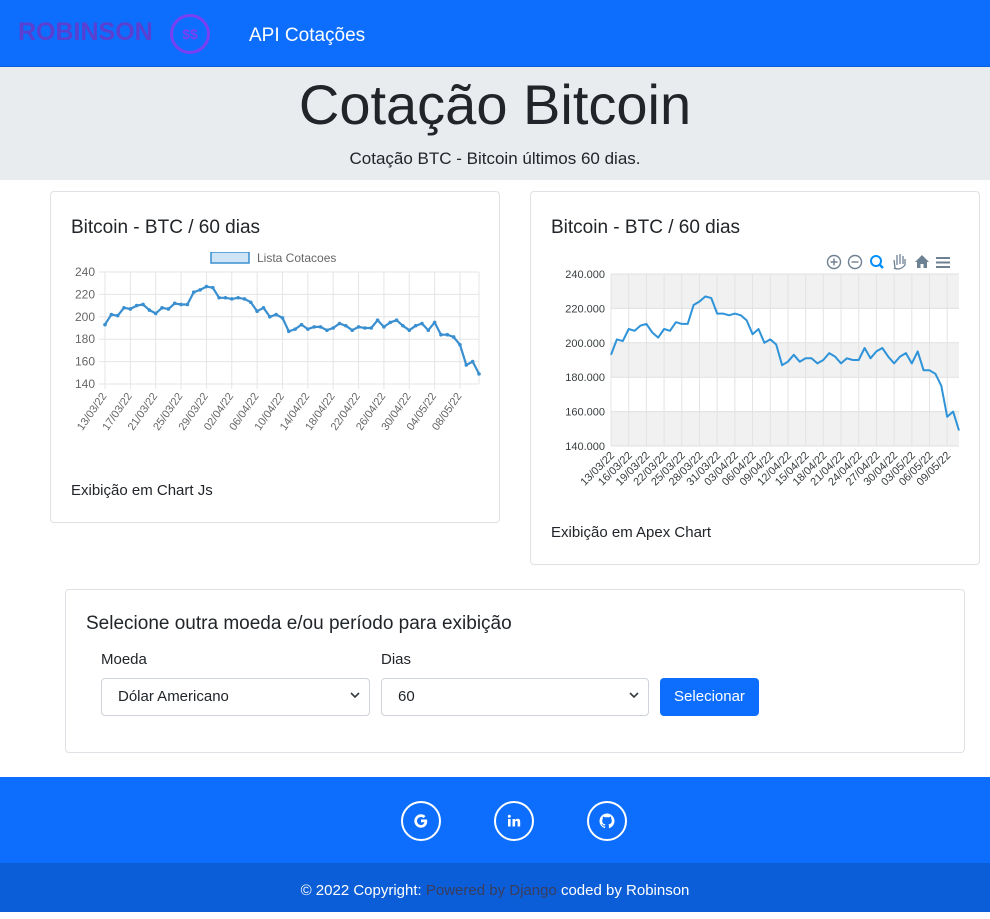 The width and height of the screenshot is (990, 919). What do you see at coordinates (406, 696) in the screenshot?
I see `dias-select-value: 60` at bounding box center [406, 696].